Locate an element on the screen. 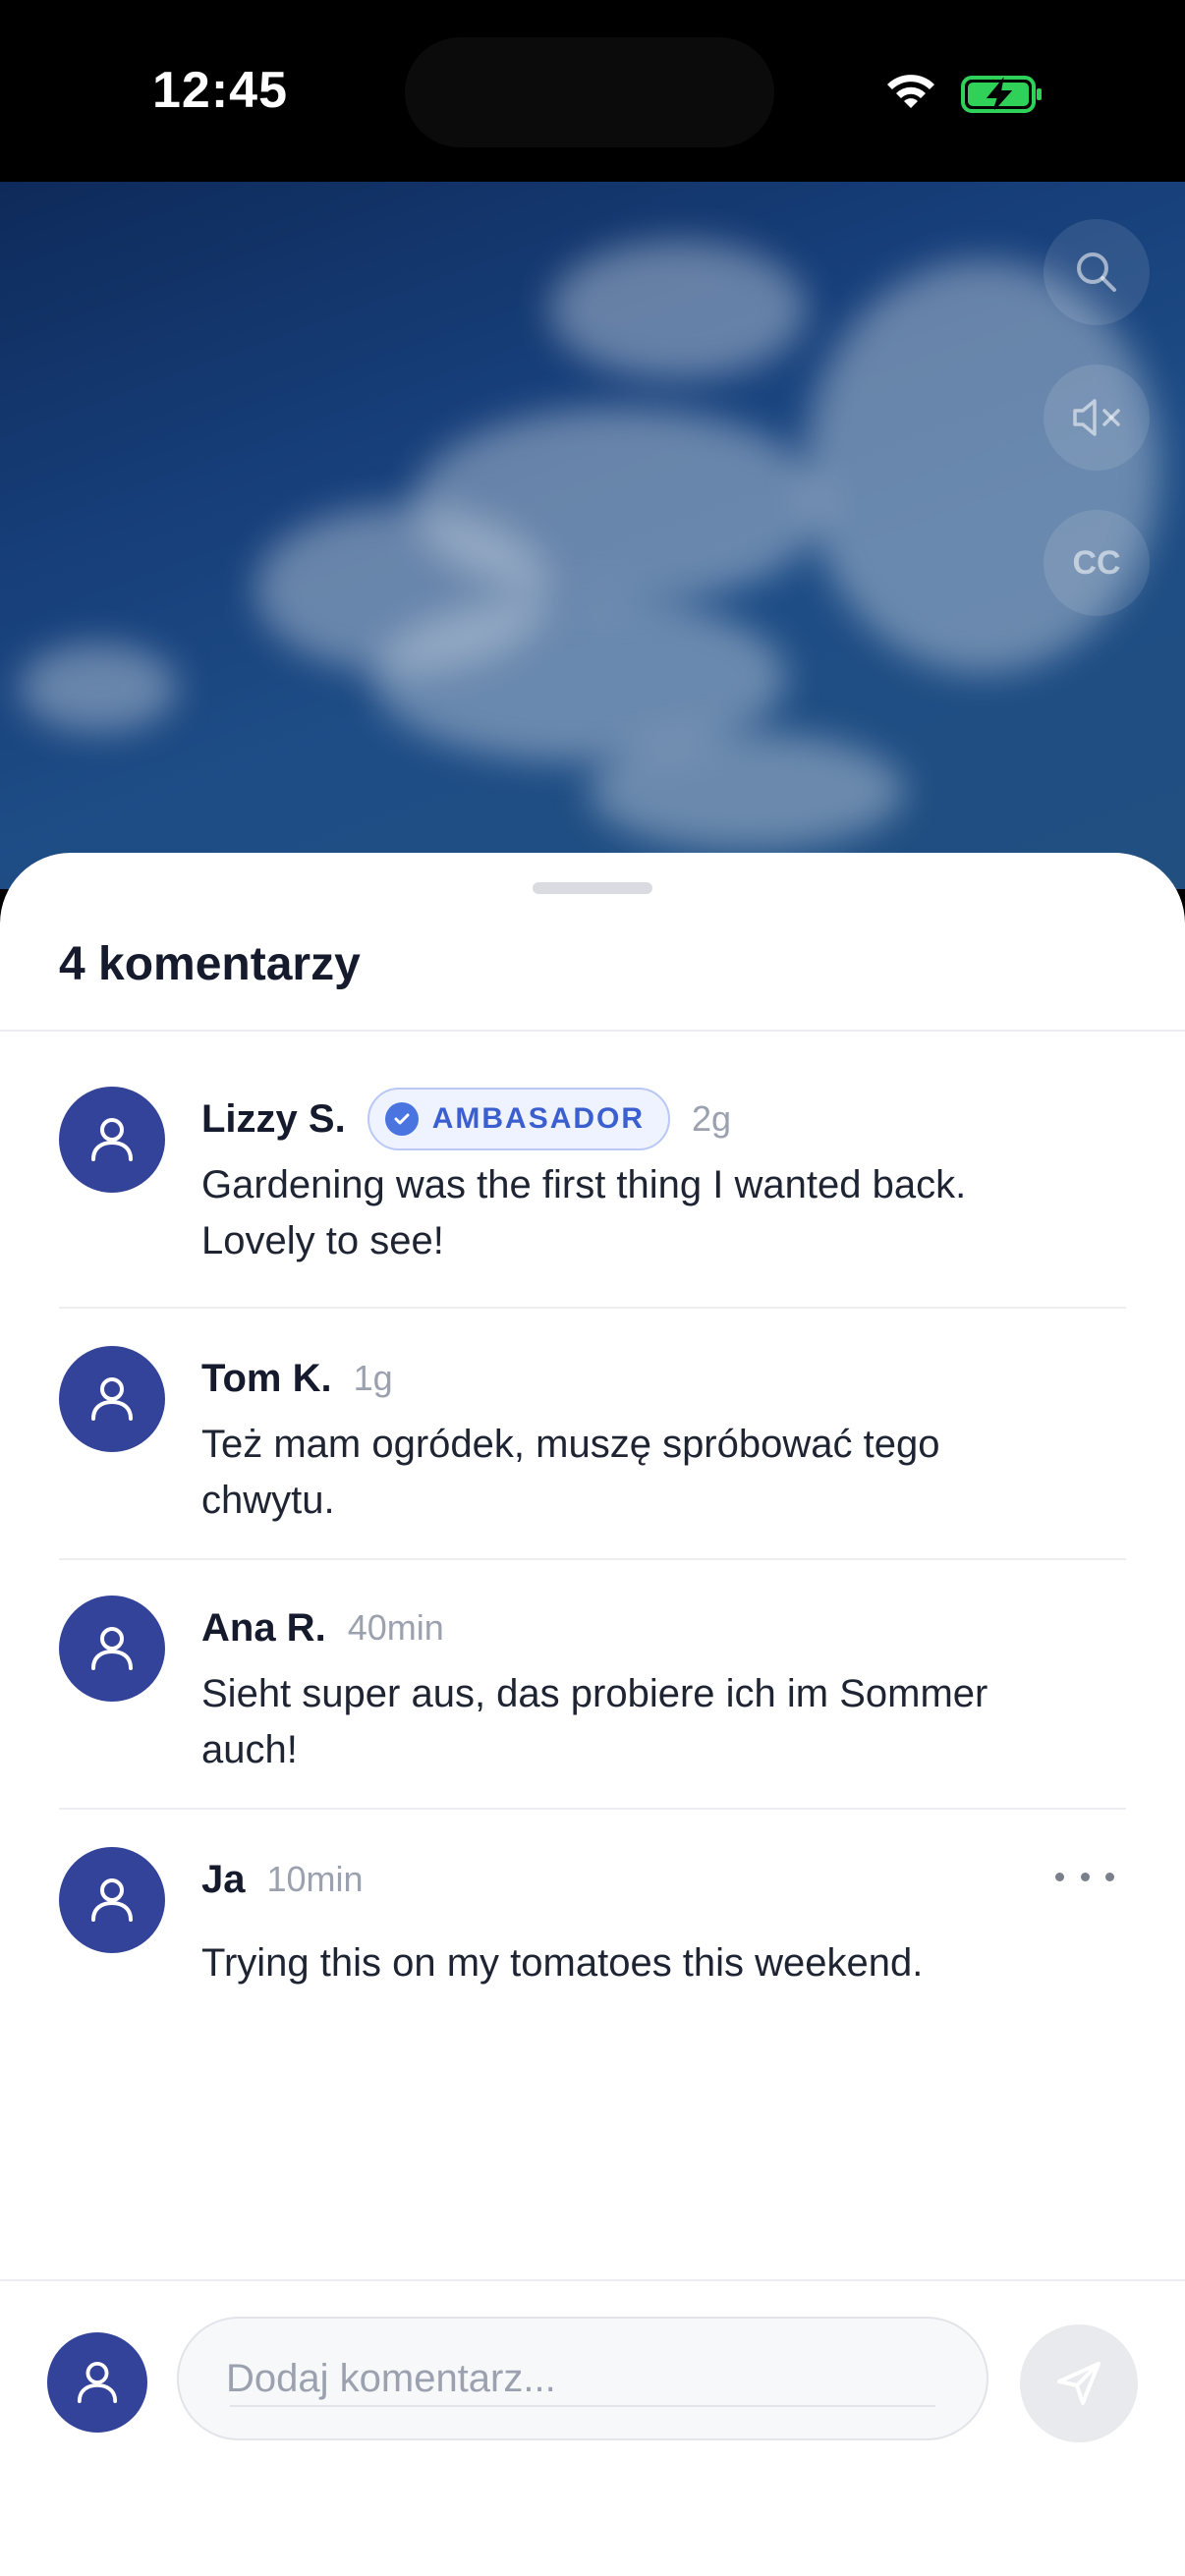 The width and height of the screenshot is (1185, 2576). sheet-grabber is located at coordinates (592, 888).